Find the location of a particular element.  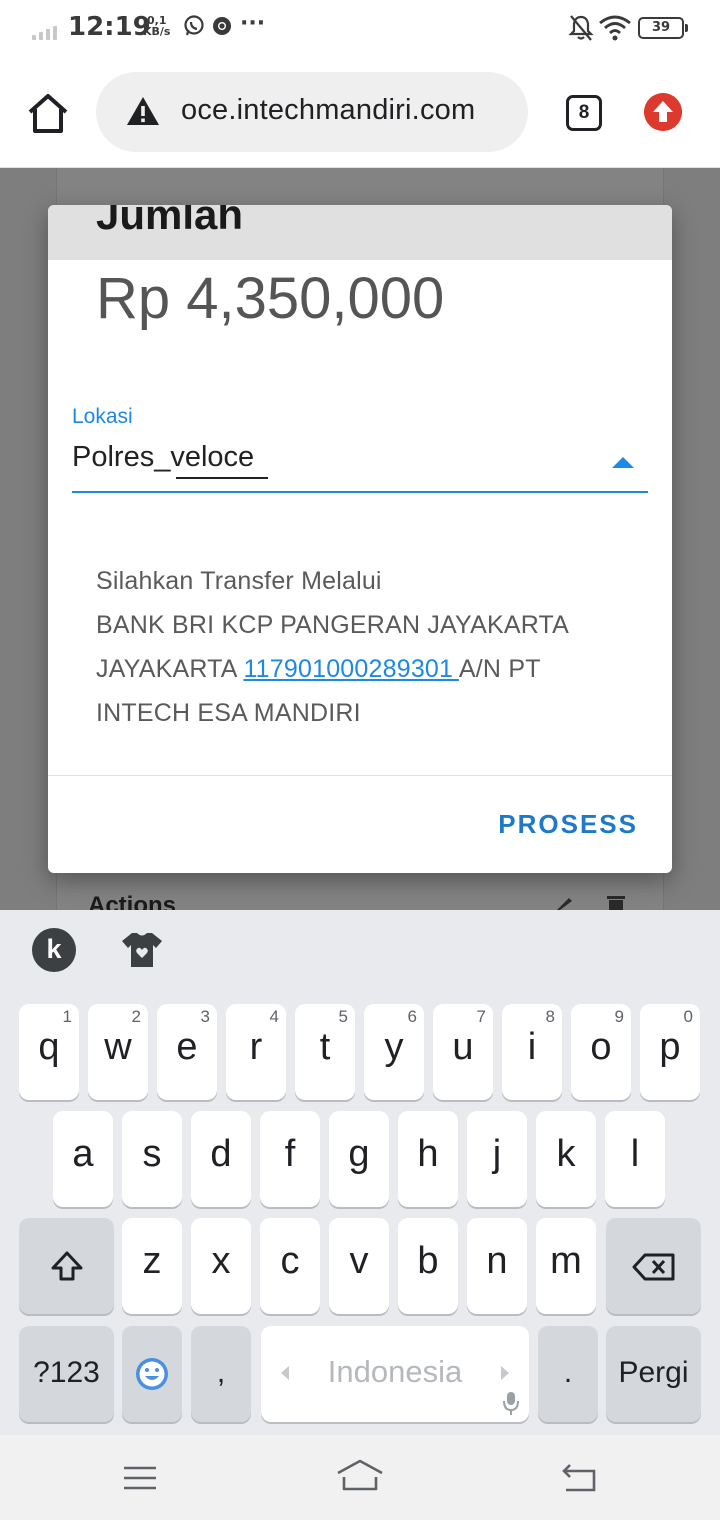

back-icon is located at coordinates (579, 1478).